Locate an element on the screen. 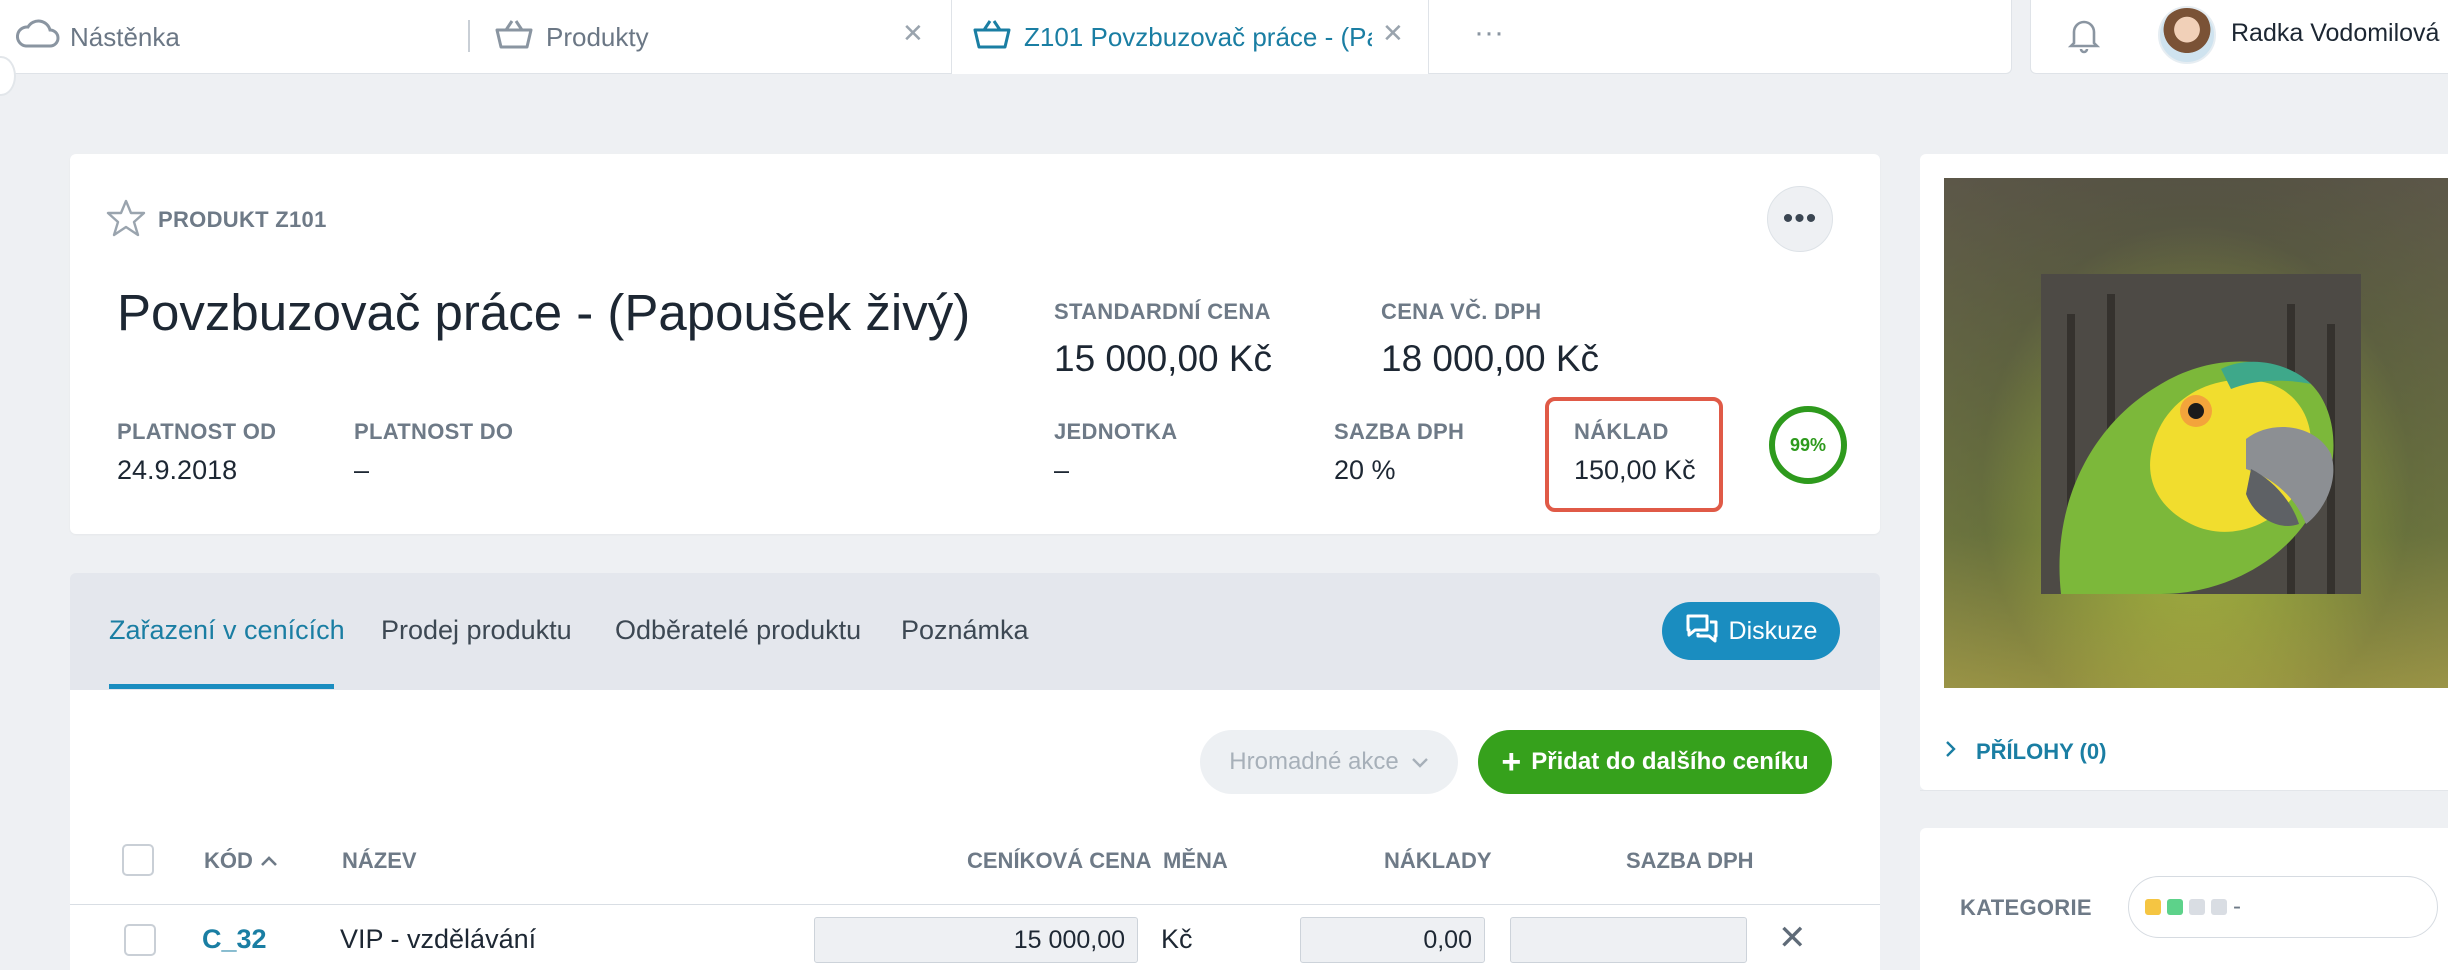 This screenshot has height=970, width=2448. more-tabs-icon: ··· is located at coordinates (1489, 33).